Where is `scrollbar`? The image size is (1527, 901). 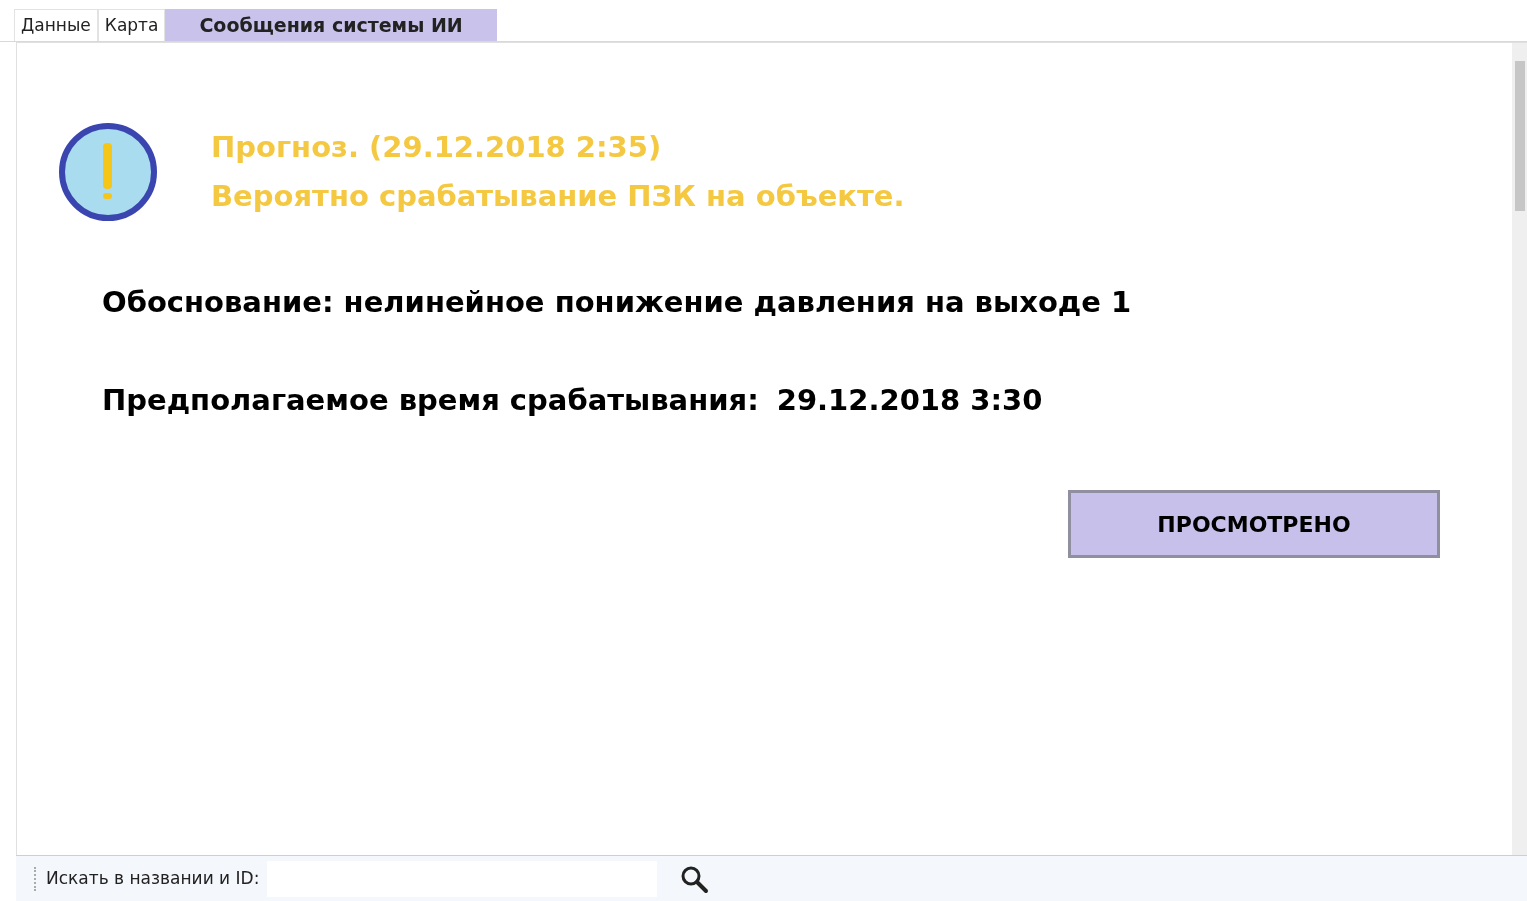
scrollbar is located at coordinates (1519, 449).